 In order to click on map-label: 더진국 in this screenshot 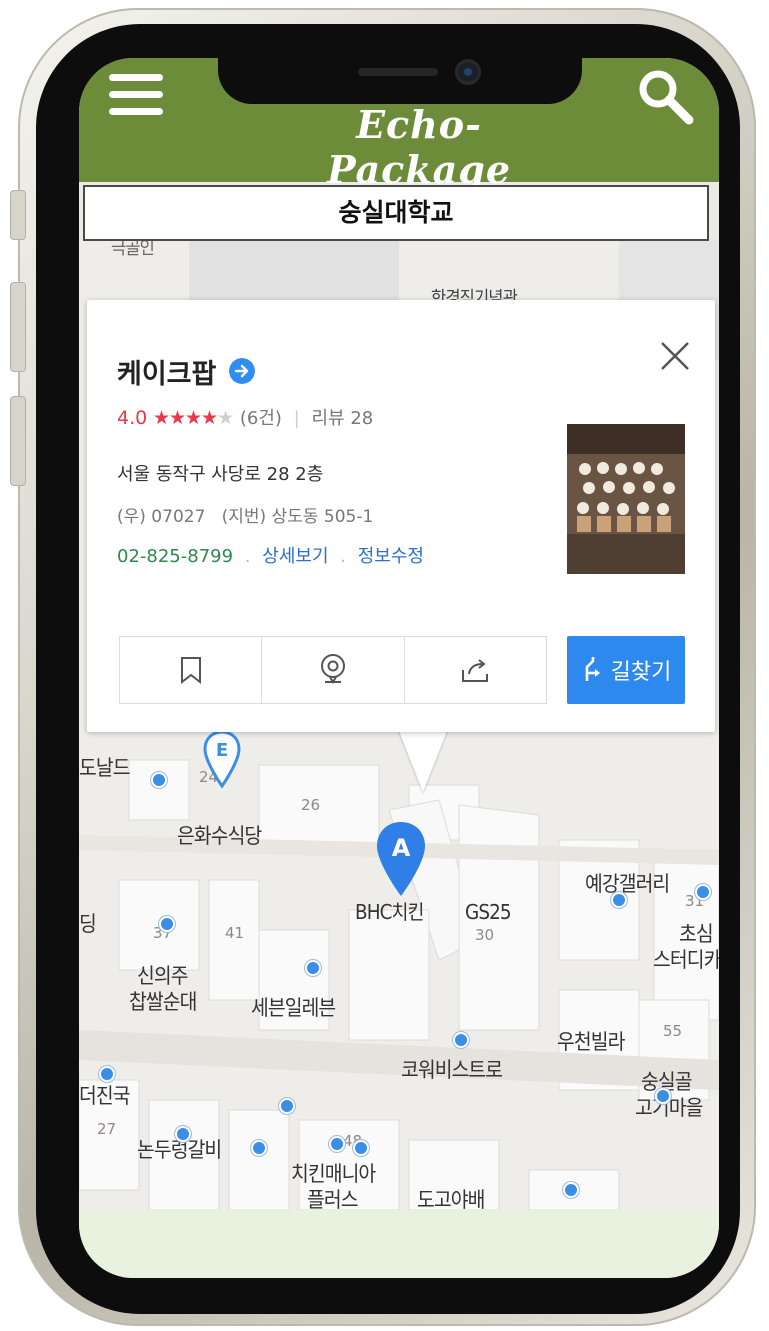, I will do `click(104, 1096)`.